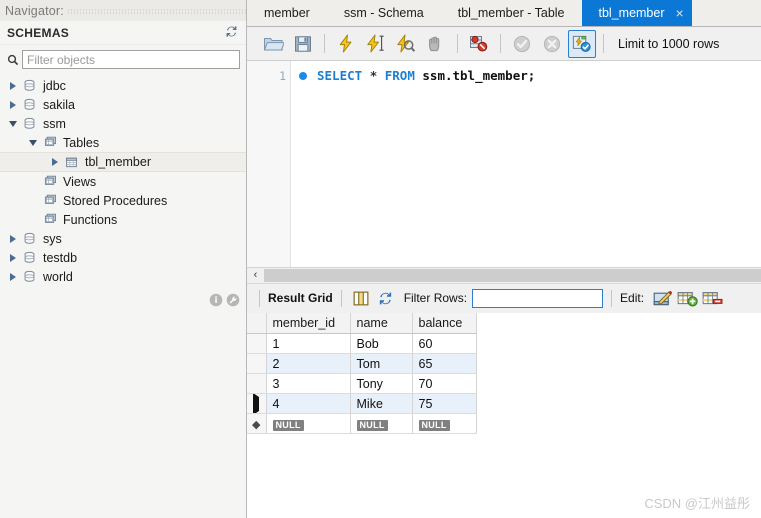 The width and height of the screenshot is (761, 518). Describe the element at coordinates (123, 238) in the screenshot. I see `tree-item-sys: sys` at that location.